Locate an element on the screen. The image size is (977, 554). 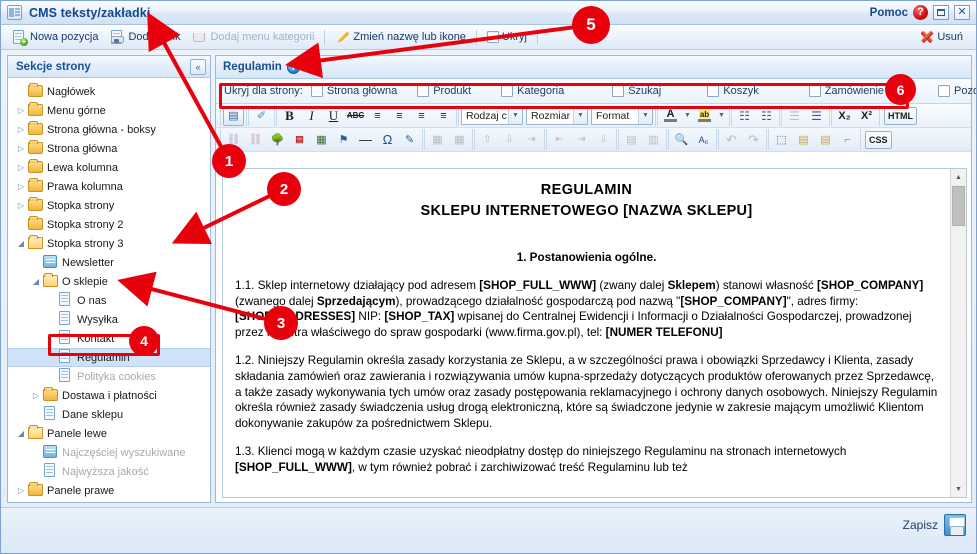
save-button: Zapisz is located at coordinates (934, 525).